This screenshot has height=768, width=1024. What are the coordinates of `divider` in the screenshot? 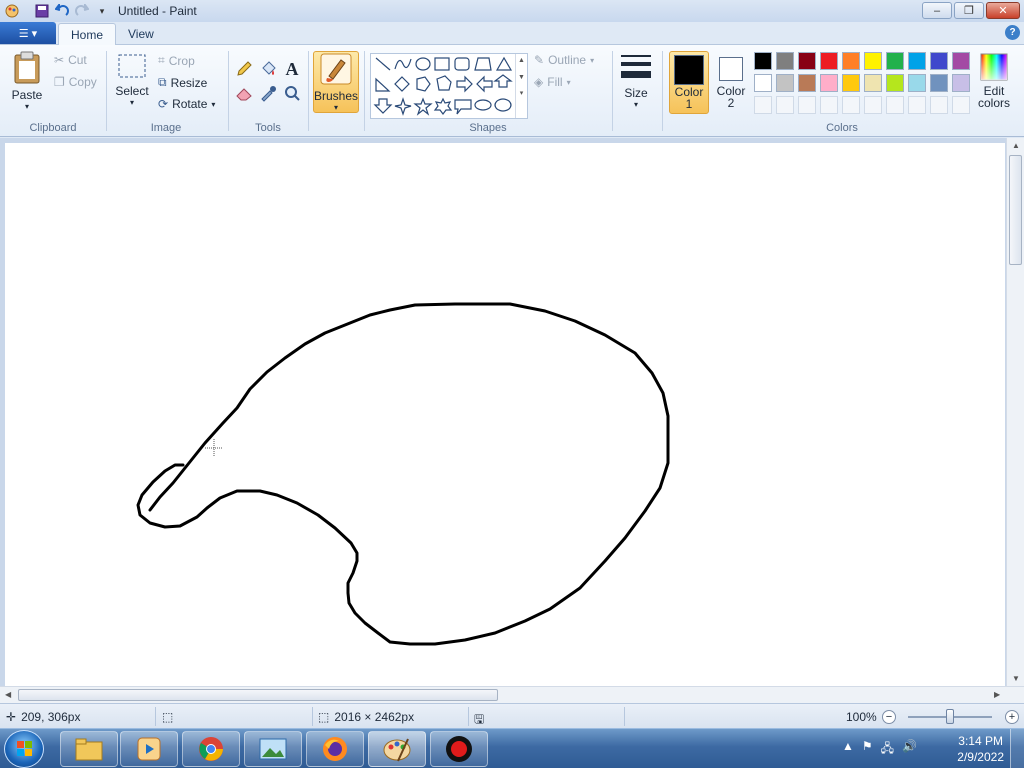 It's located at (308, 91).